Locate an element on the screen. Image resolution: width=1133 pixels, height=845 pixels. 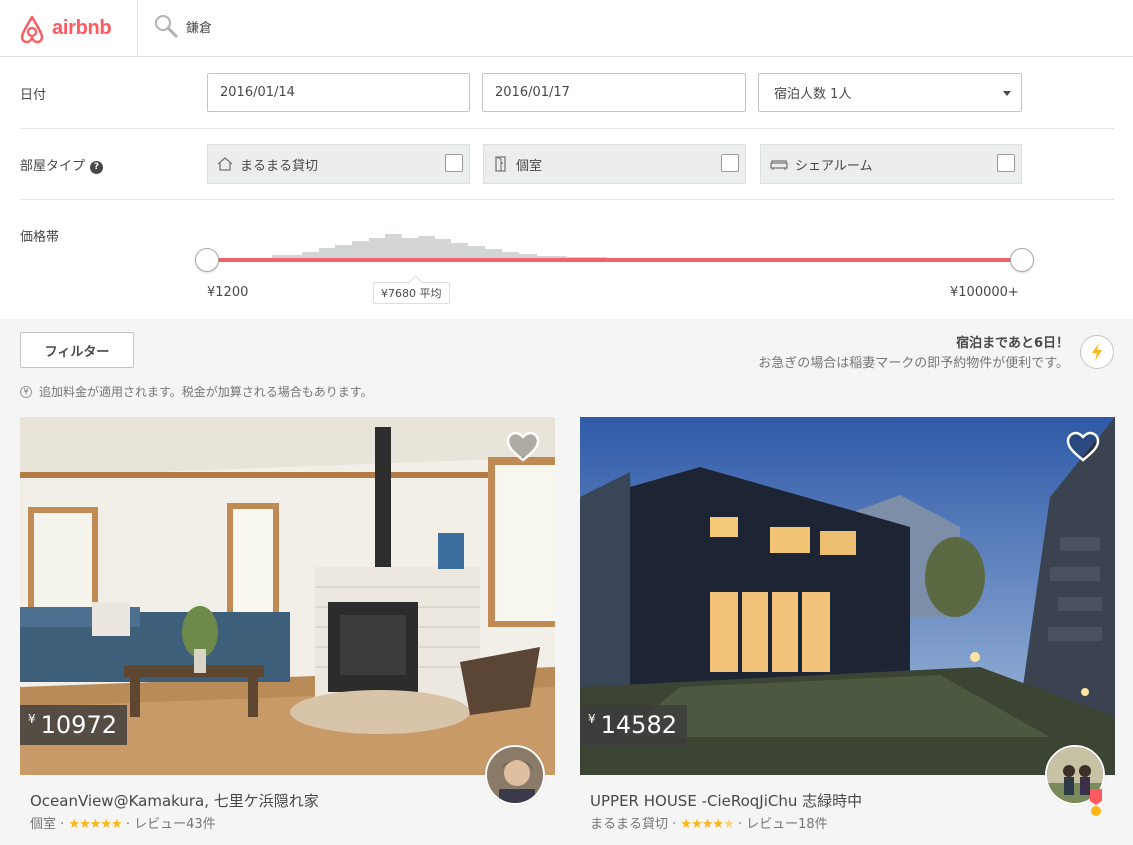
price-label: 価格帯 is located at coordinates (40, 237).